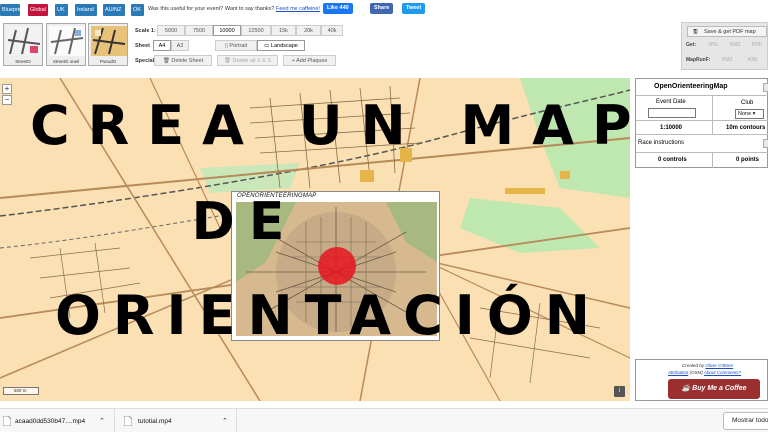  Describe the element at coordinates (227, 30) in the screenshot. I see `scale-option-10000: 10000` at that location.